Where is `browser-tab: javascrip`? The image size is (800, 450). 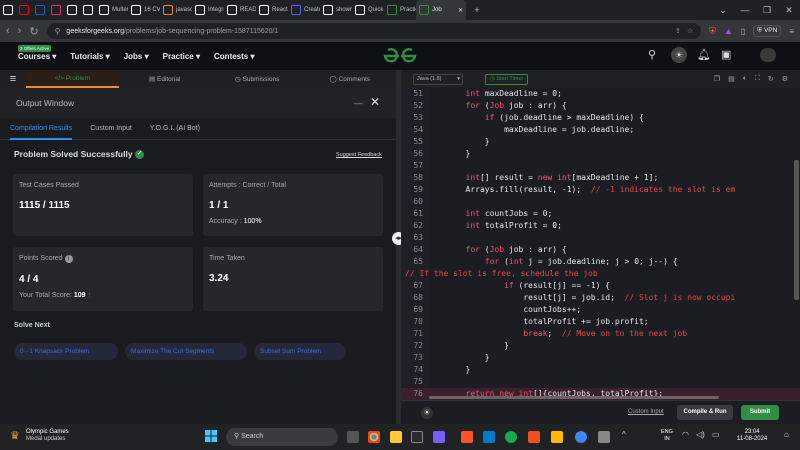
browser-tab: javascrip is located at coordinates (176, 10).